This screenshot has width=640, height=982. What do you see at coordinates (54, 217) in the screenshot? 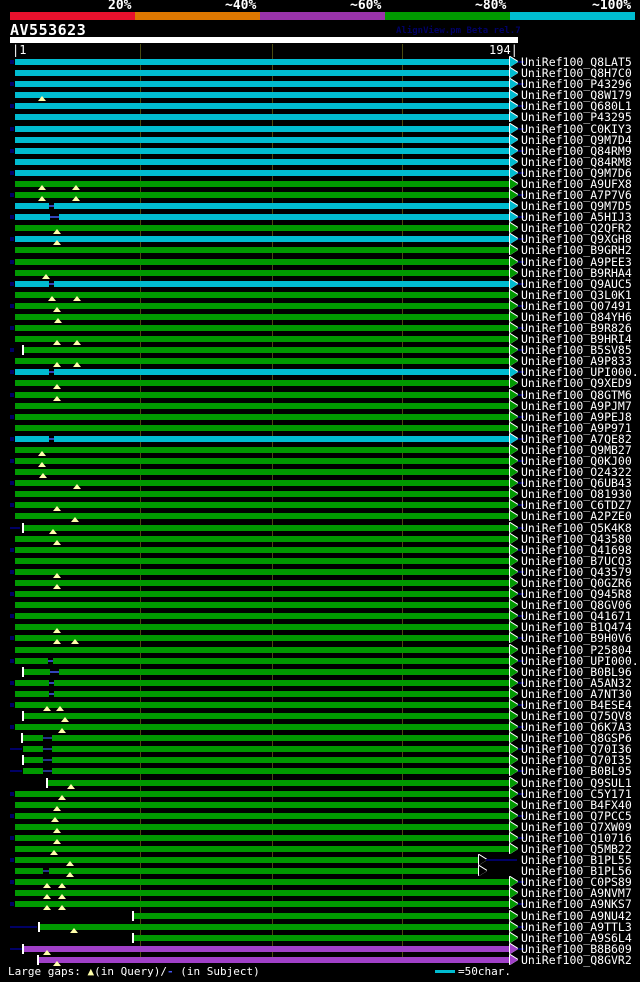
I see `subject-gap-line-icon` at bounding box center [54, 217].